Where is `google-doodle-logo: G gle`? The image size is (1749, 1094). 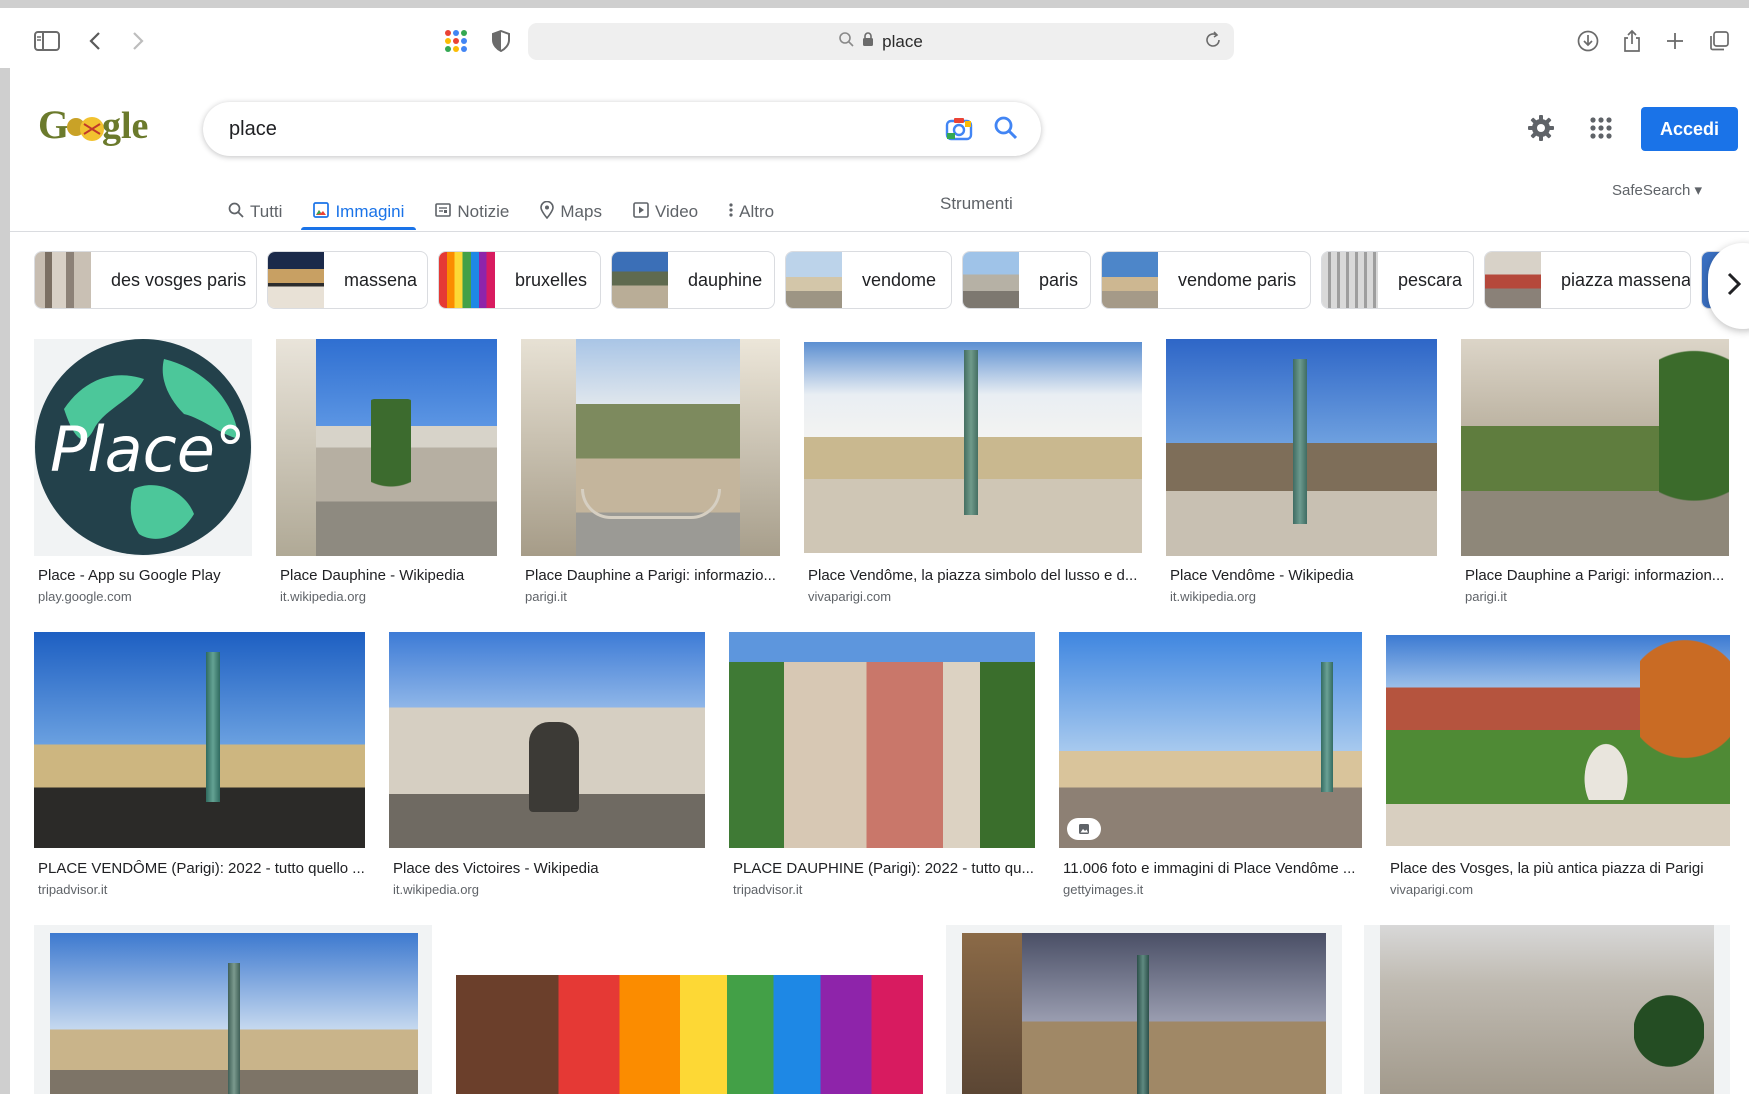
google-doodle-logo: G gle is located at coordinates (94, 127).